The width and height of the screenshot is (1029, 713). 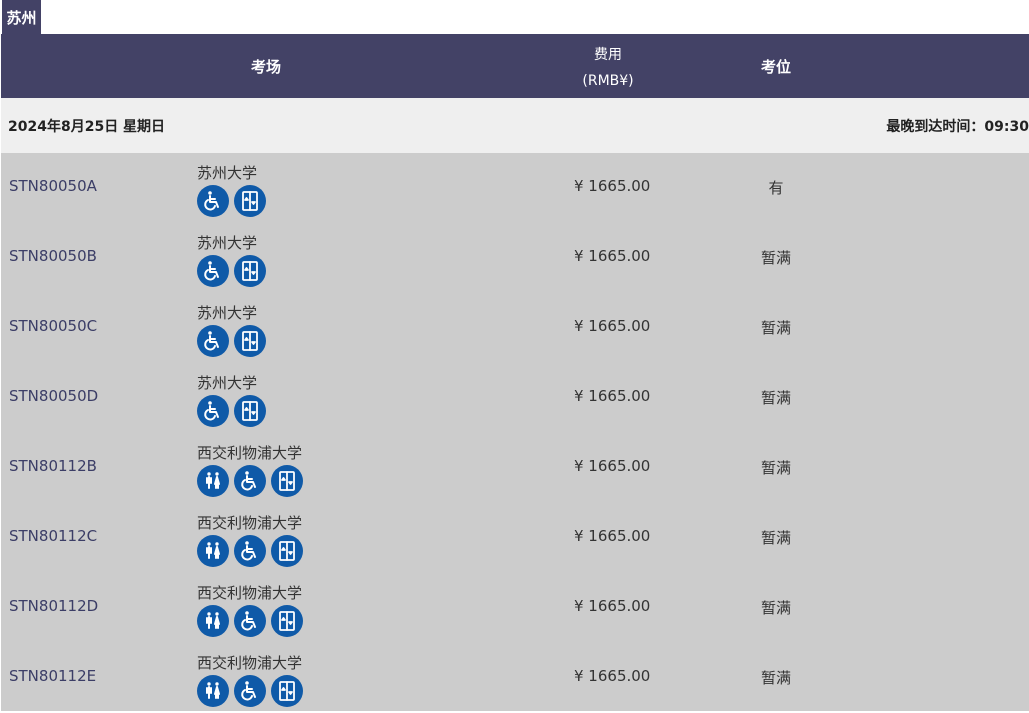 What do you see at coordinates (515, 538) in the screenshot?
I see `table-row-stn80112c: STN80112C 西交利物浦大学 ¥ 1665.00 暂满` at bounding box center [515, 538].